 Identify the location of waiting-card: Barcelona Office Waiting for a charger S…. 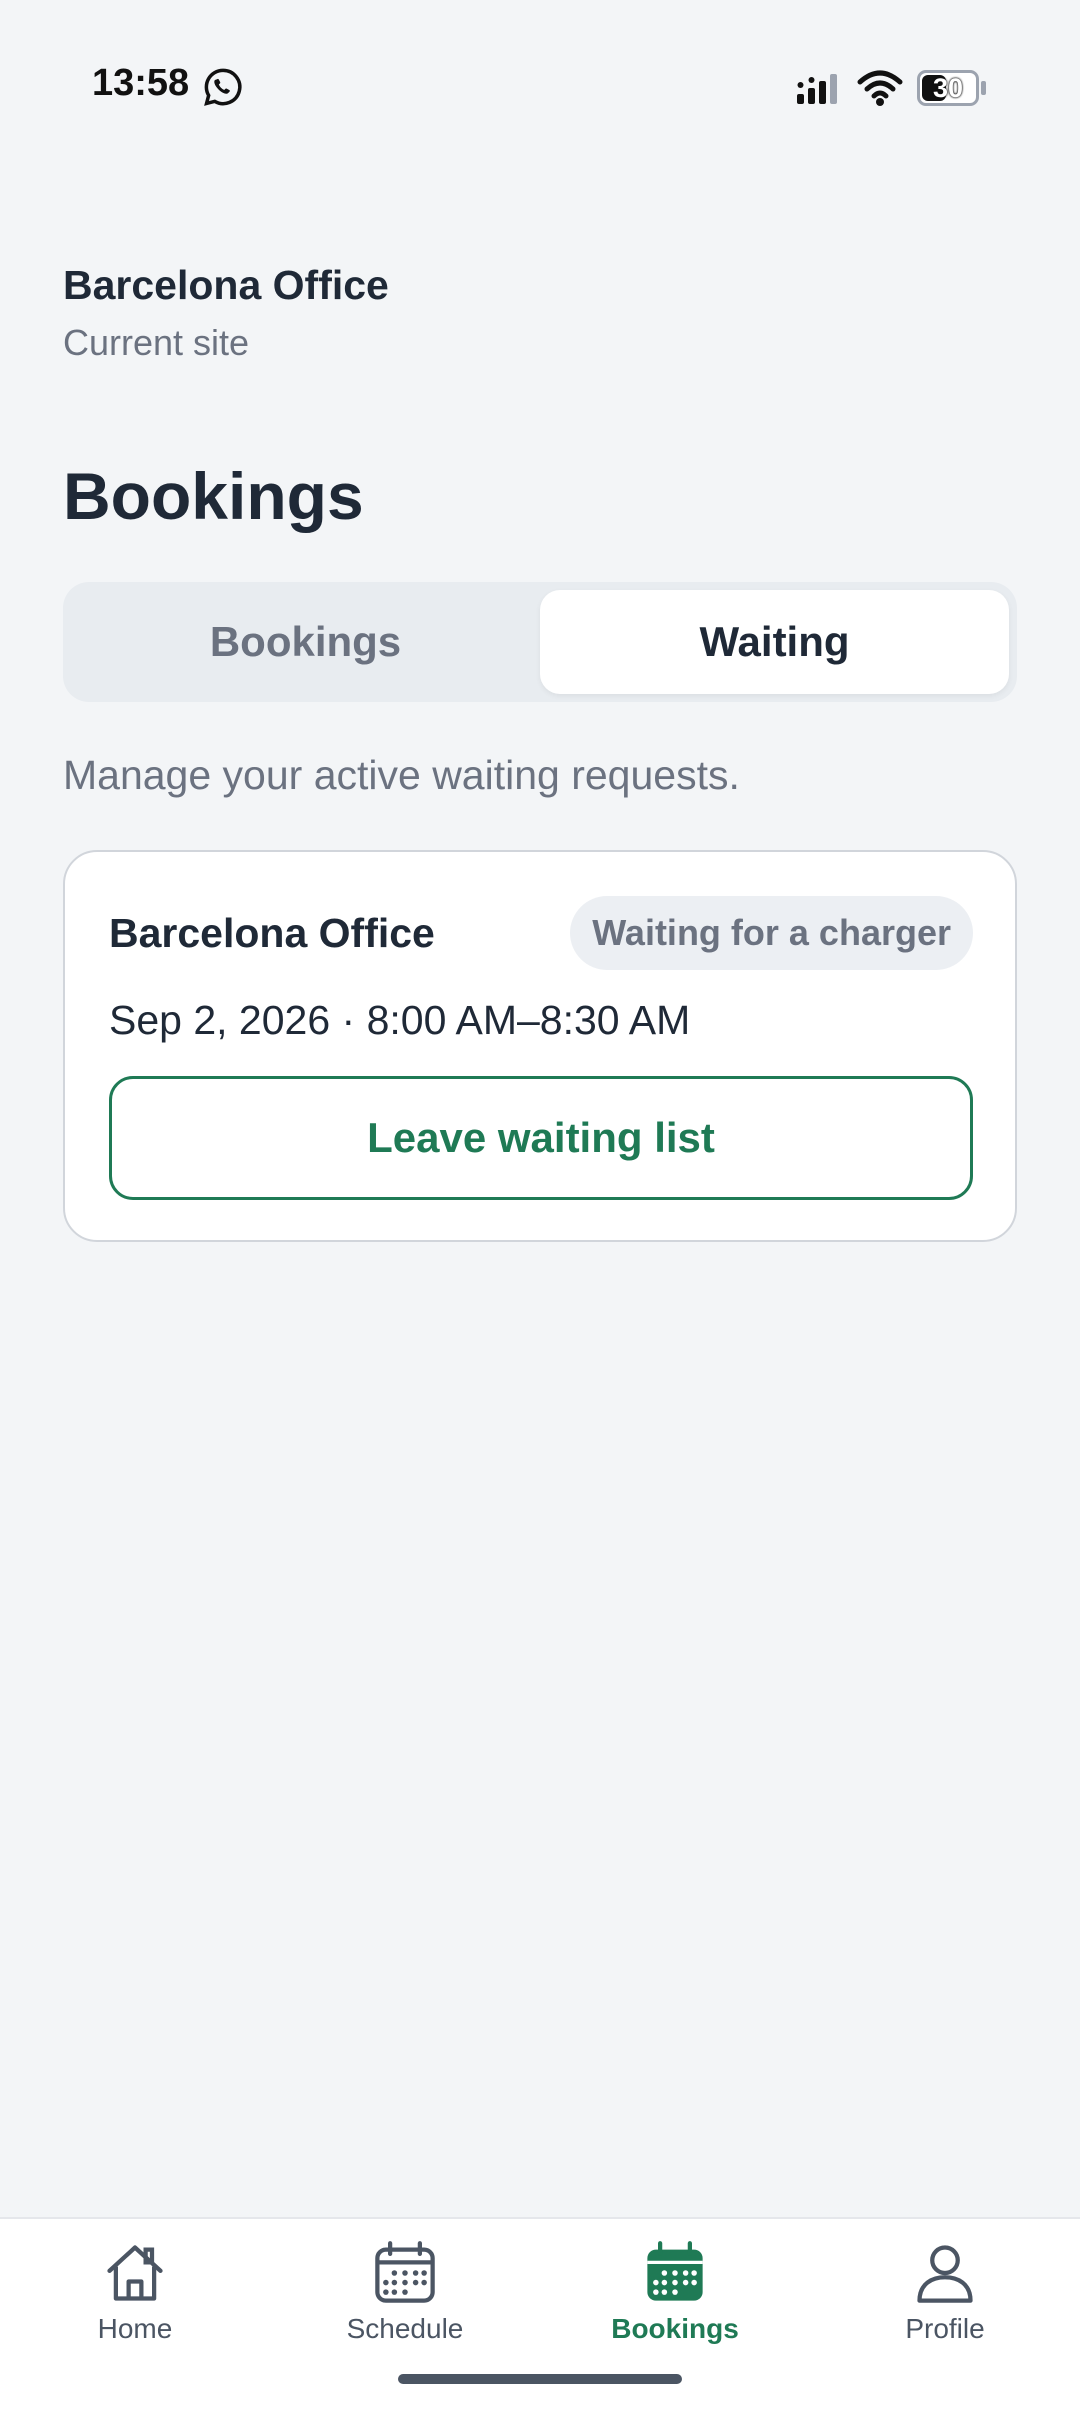
(540, 1046).